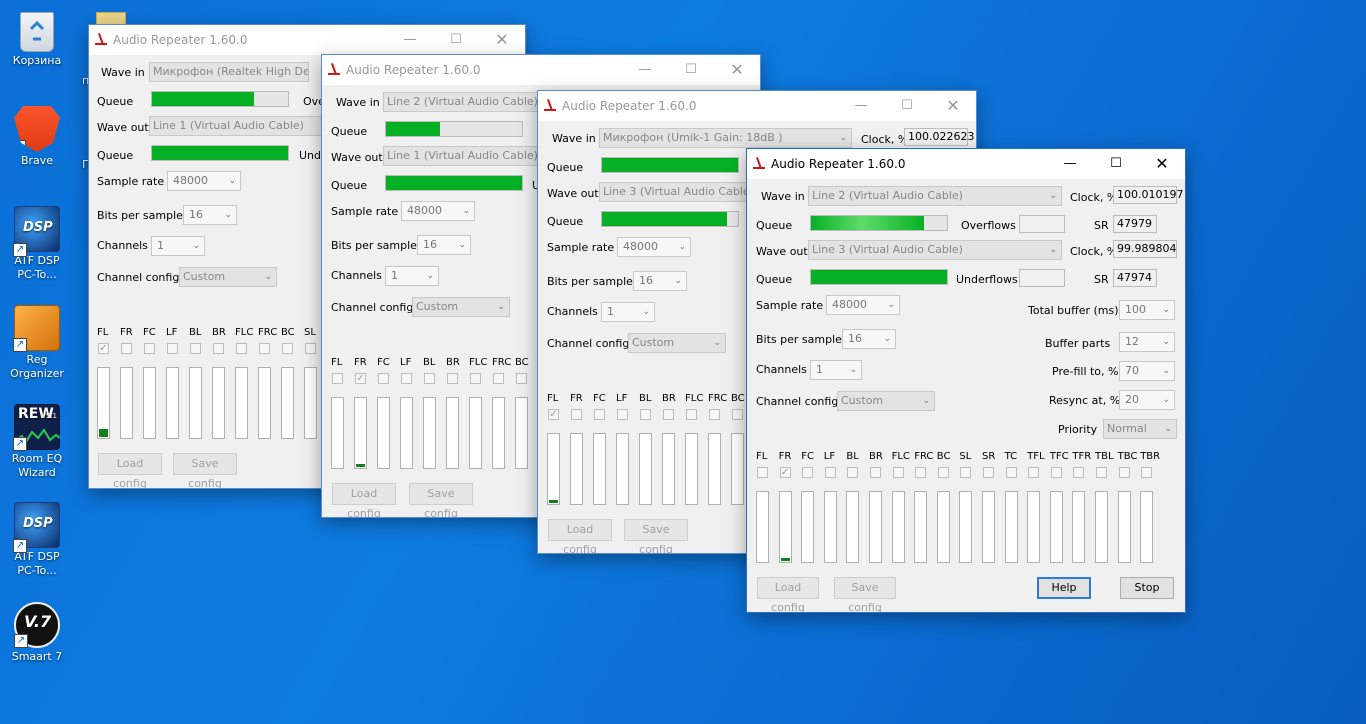  Describe the element at coordinates (1056, 472) in the screenshot. I see `channel-checkbox-tfc` at that location.